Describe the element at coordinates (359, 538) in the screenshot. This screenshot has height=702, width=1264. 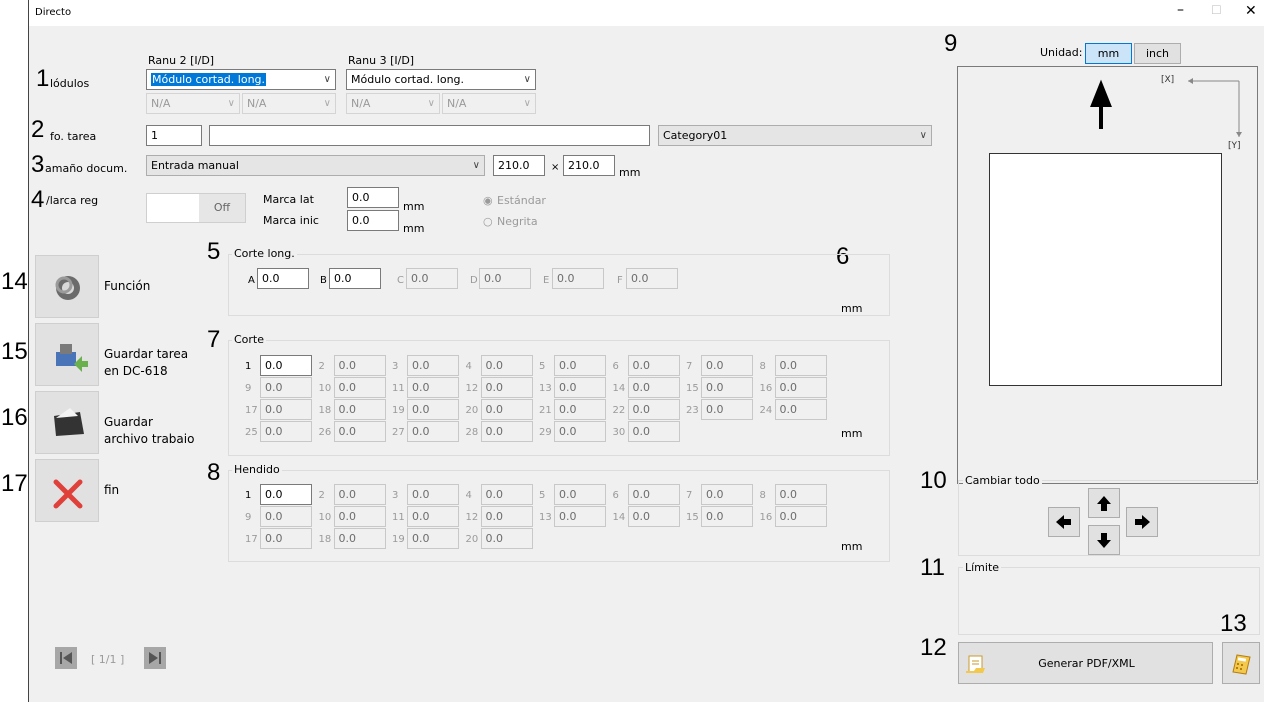
I see `crease-input-18: 0.0` at that location.